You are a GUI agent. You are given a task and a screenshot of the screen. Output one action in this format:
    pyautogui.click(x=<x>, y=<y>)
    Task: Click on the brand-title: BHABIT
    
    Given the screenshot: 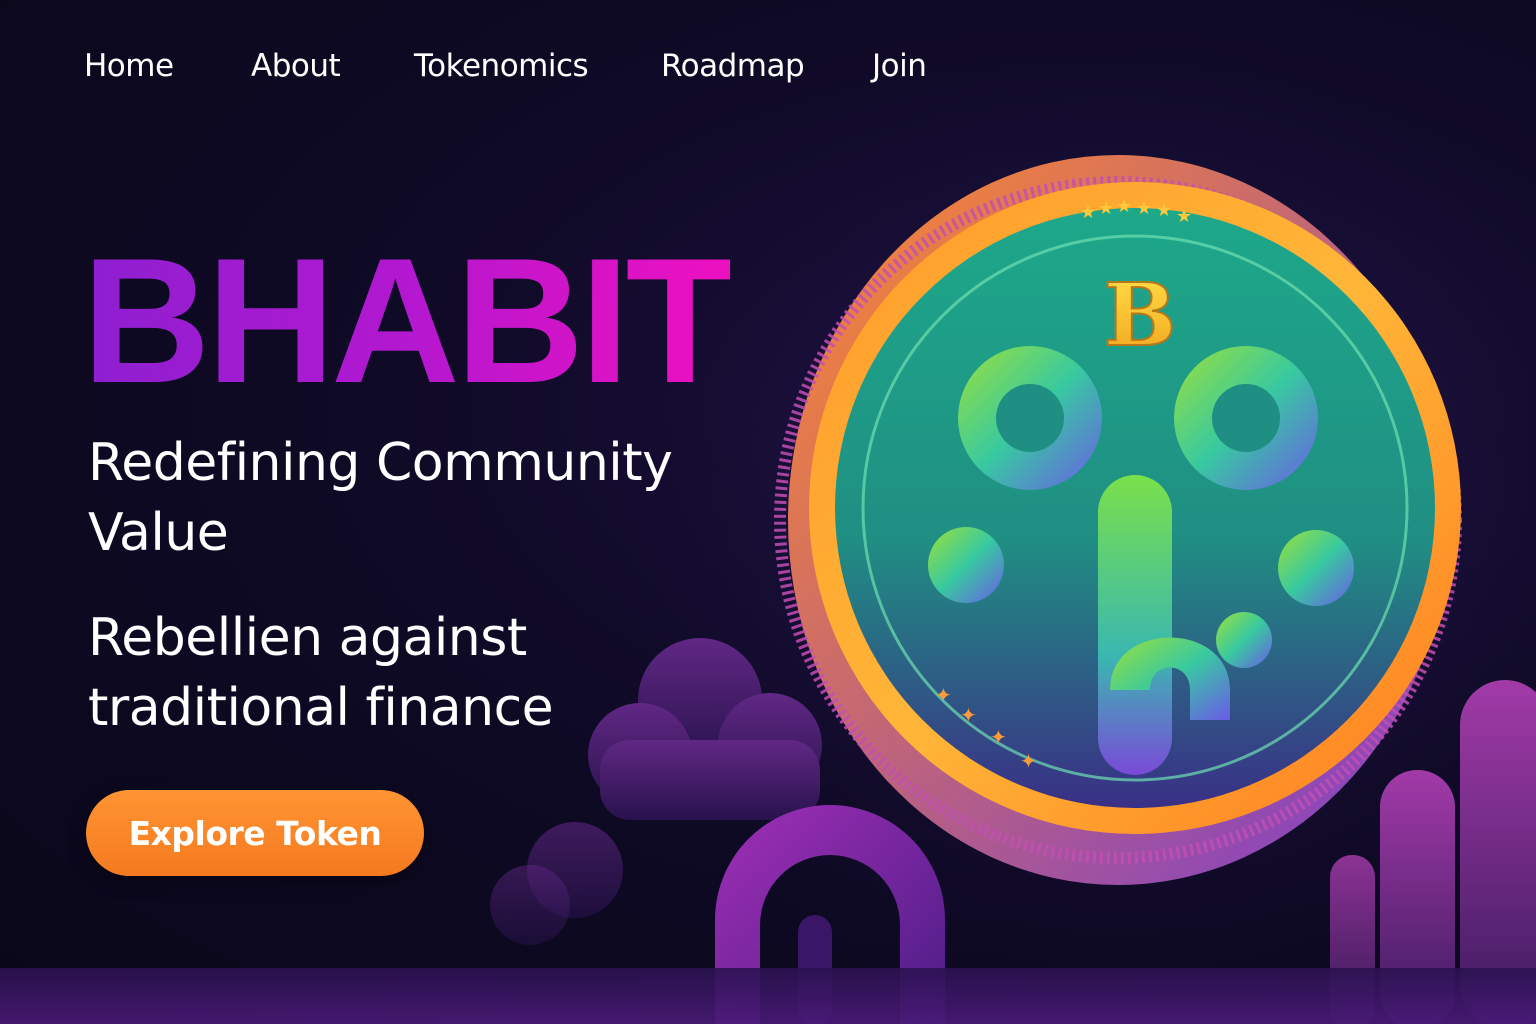 What is the action you would take?
    pyautogui.click(x=408, y=320)
    